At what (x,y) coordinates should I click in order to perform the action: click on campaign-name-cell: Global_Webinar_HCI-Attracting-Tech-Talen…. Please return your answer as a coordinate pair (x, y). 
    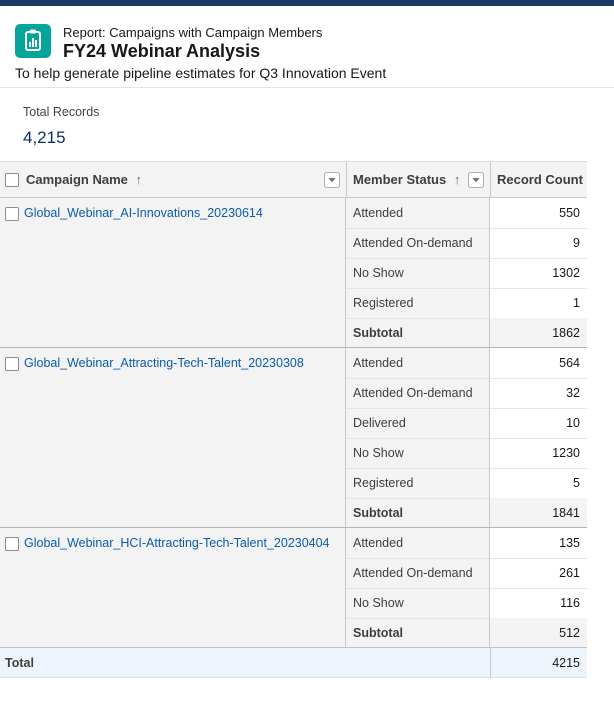
    Looking at the image, I should click on (173, 588).